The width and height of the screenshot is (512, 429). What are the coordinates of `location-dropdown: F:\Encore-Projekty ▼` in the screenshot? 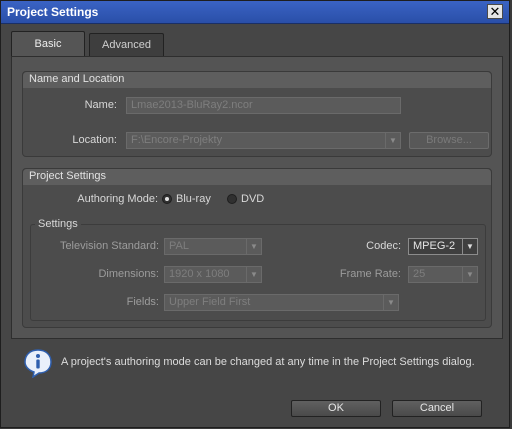 It's located at (263, 140).